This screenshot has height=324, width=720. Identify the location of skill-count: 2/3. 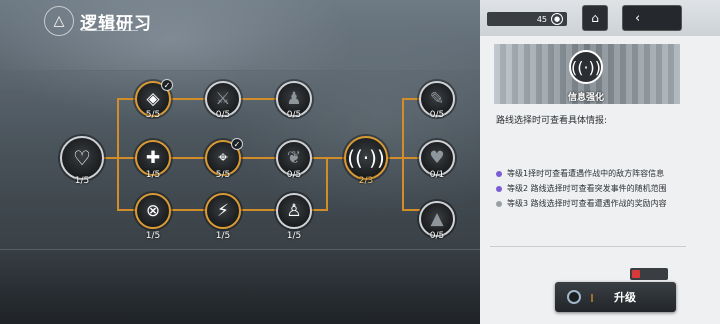
(366, 181).